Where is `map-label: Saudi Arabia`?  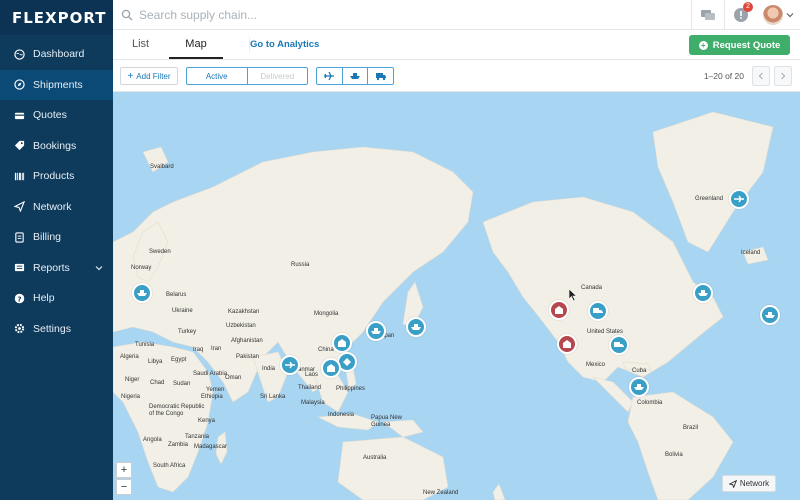 map-label: Saudi Arabia is located at coordinates (210, 374).